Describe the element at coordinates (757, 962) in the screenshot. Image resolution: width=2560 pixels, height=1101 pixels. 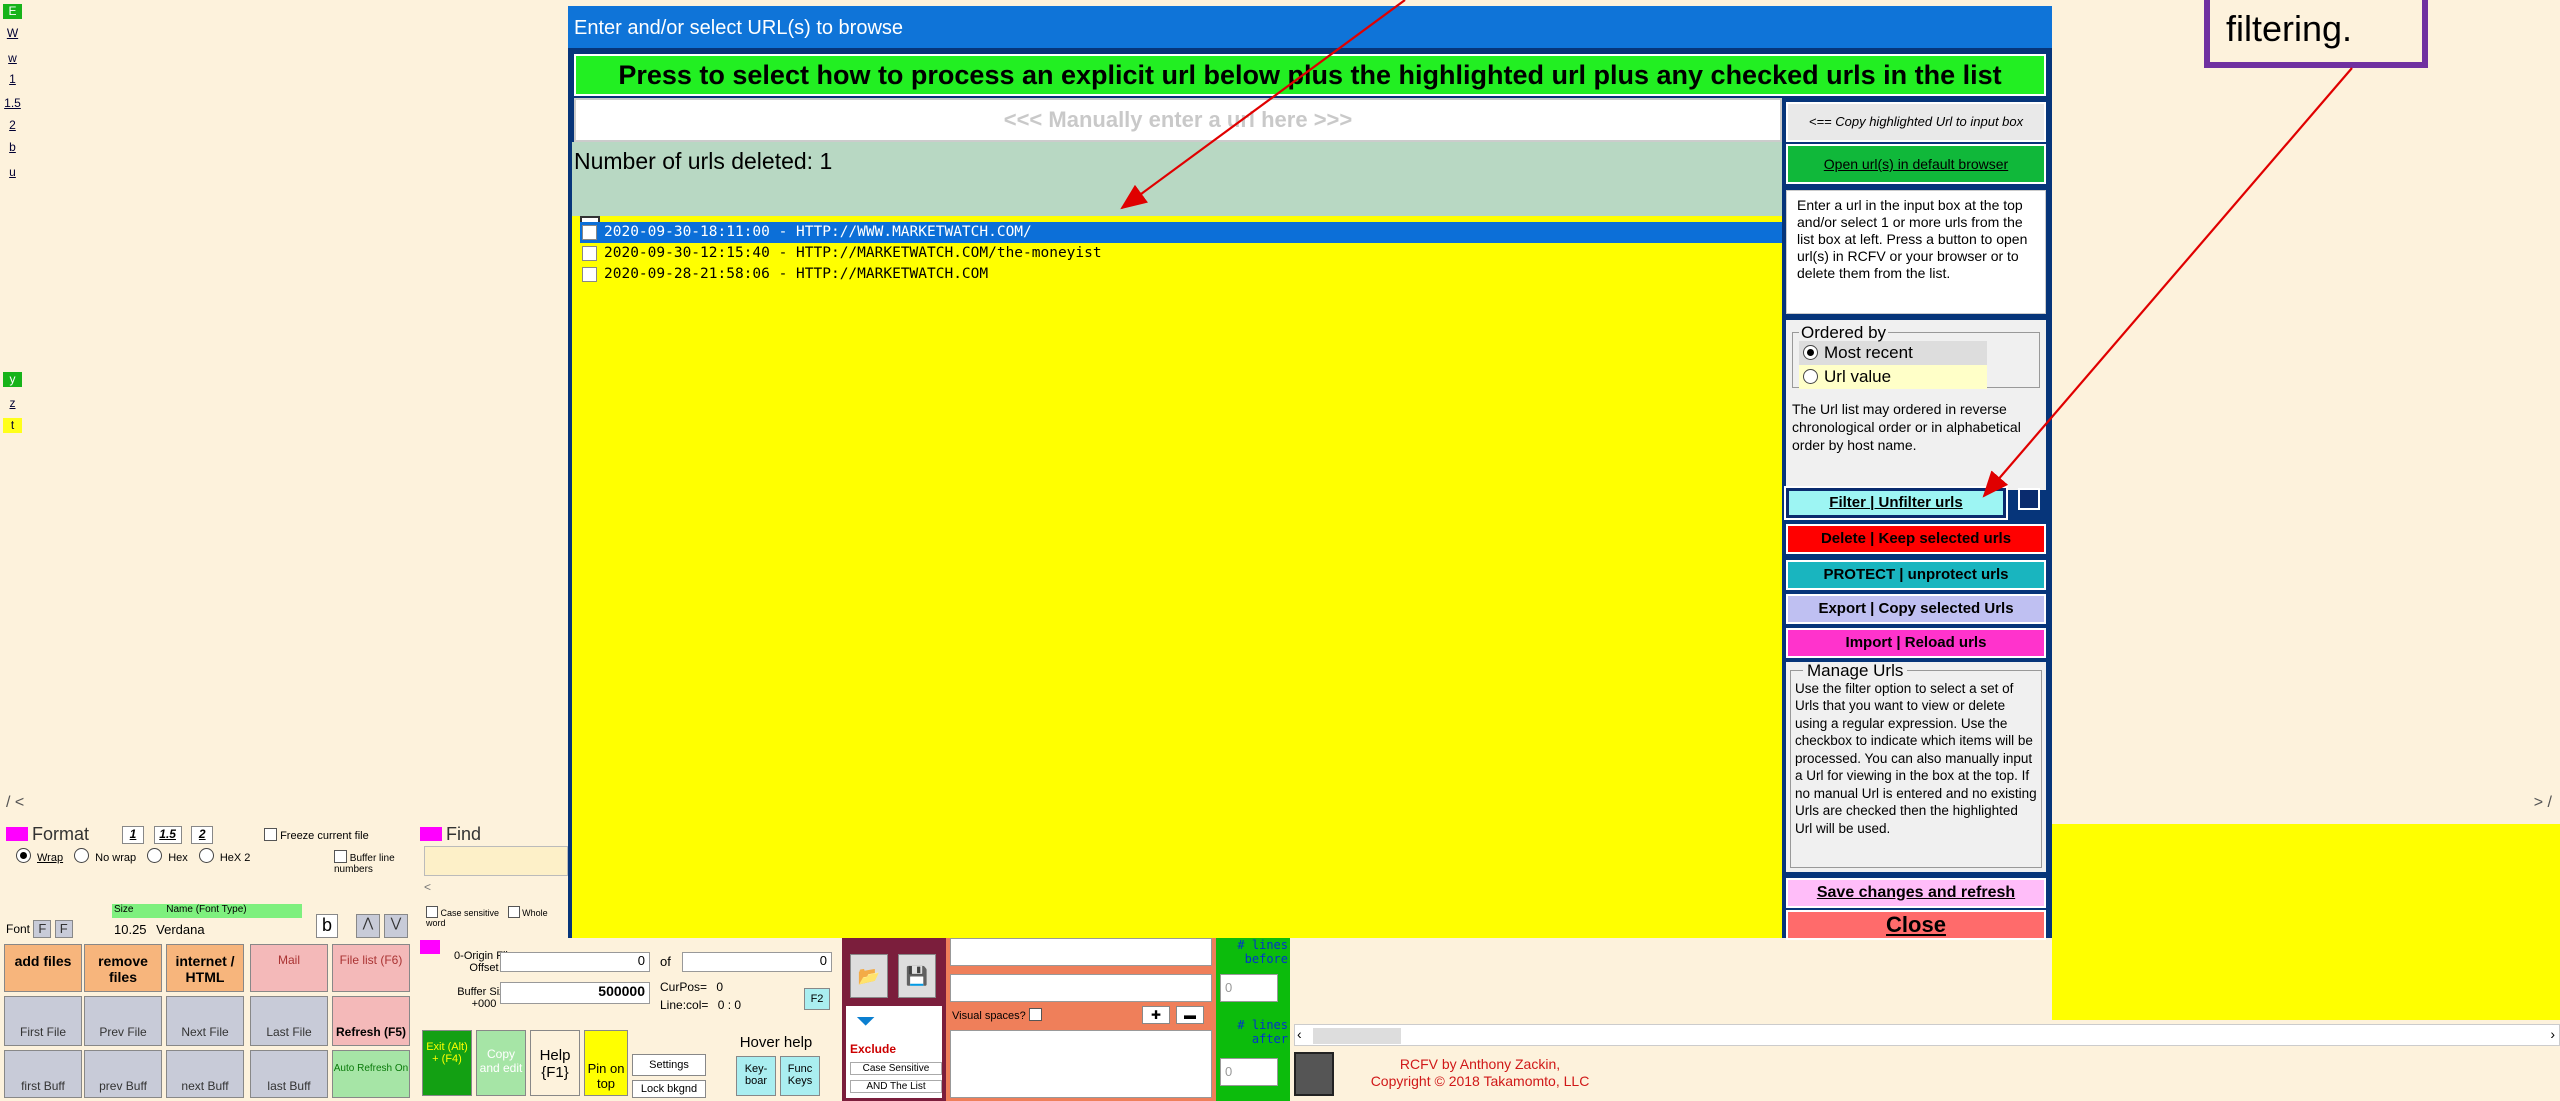
I see `of-input: 0` at that location.